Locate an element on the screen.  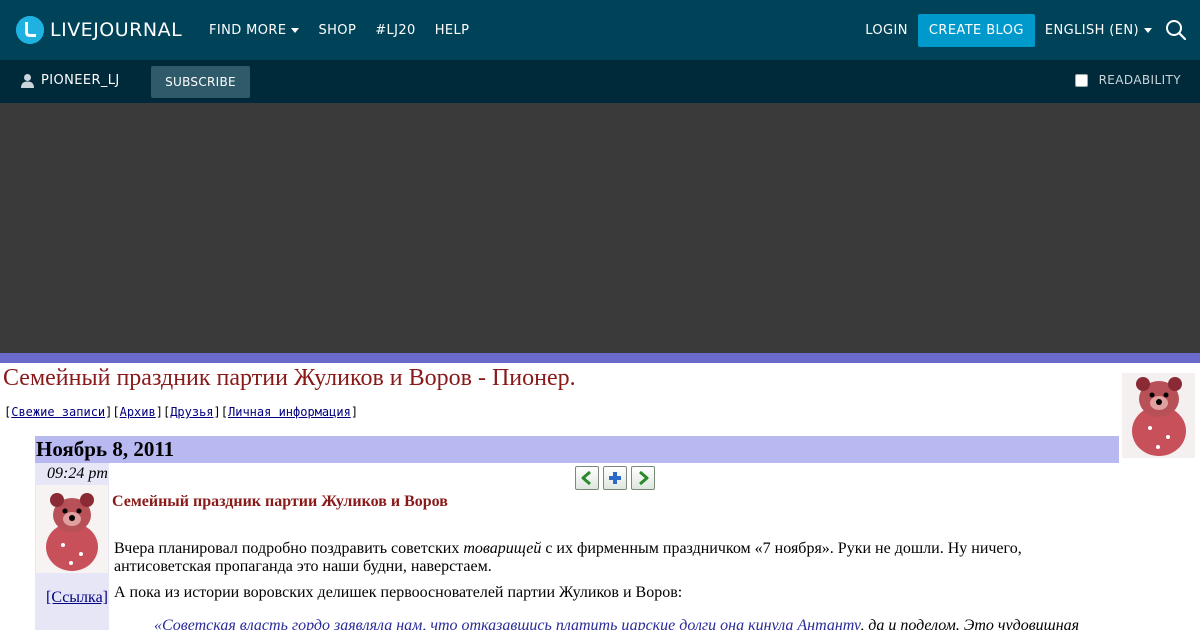
arrow-right-icon is located at coordinates (644, 478).